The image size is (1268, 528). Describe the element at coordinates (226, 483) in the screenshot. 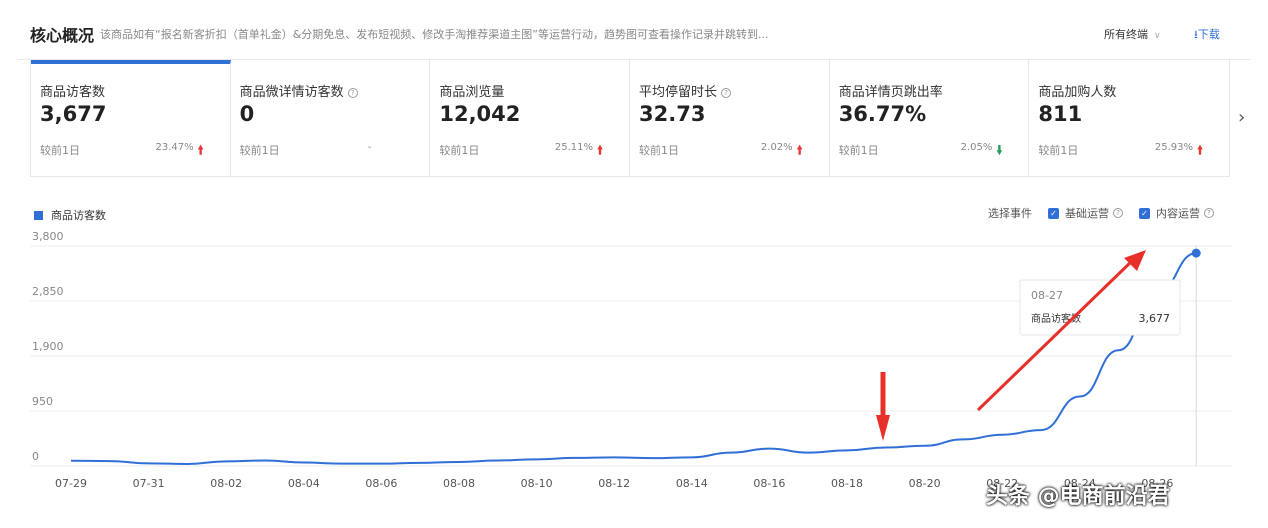

I see `x-tick-label: 08-02` at that location.